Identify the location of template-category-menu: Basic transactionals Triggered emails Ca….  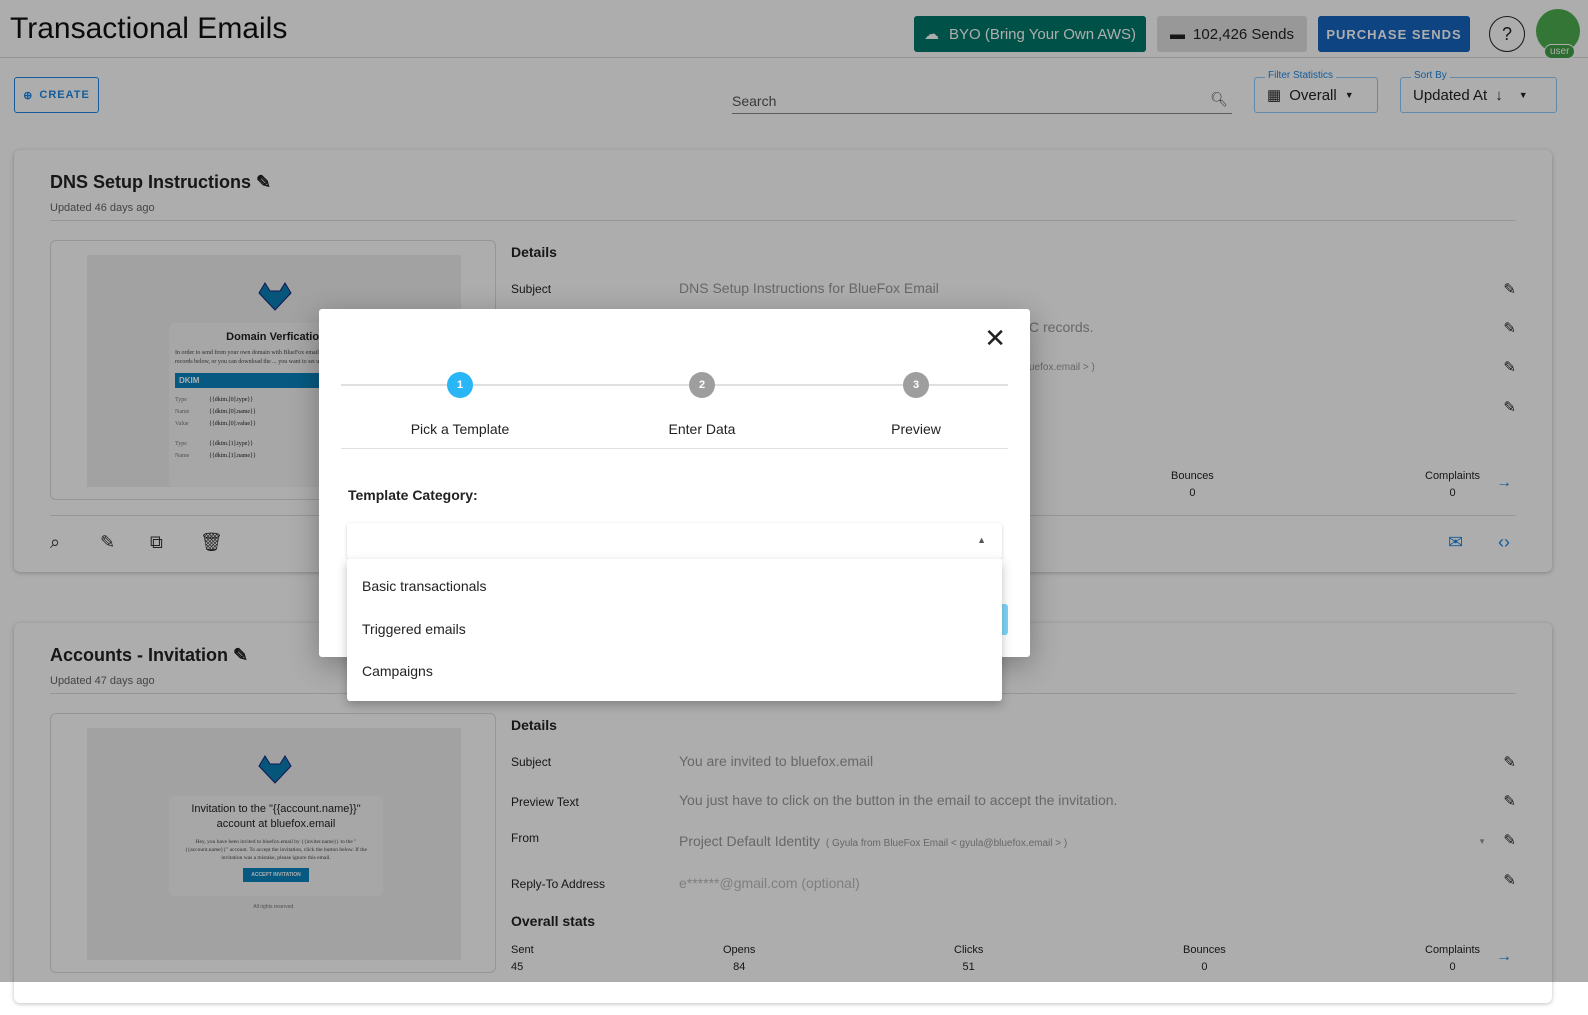
(674, 630).